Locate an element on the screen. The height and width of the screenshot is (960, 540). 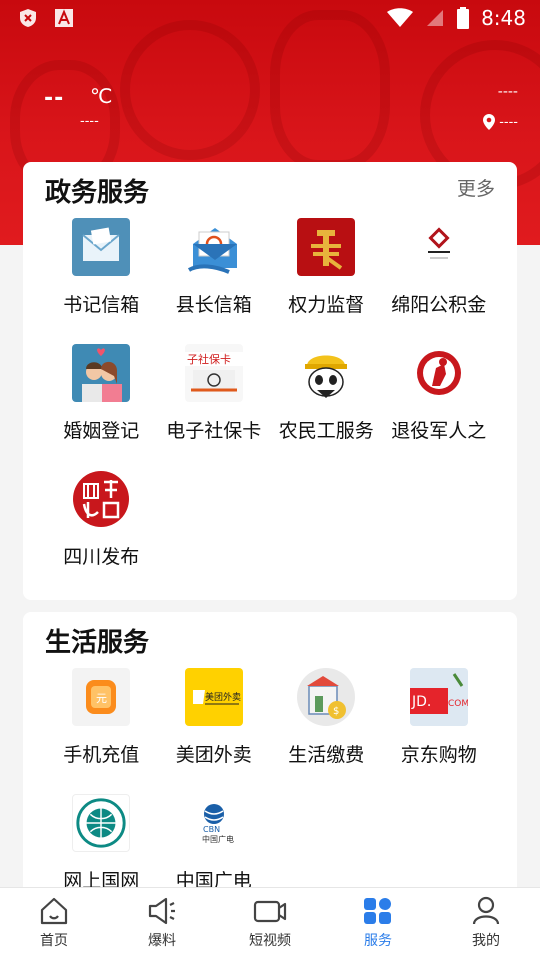
meituan-icon: 美团外卖 is located at coordinates (213, 697).